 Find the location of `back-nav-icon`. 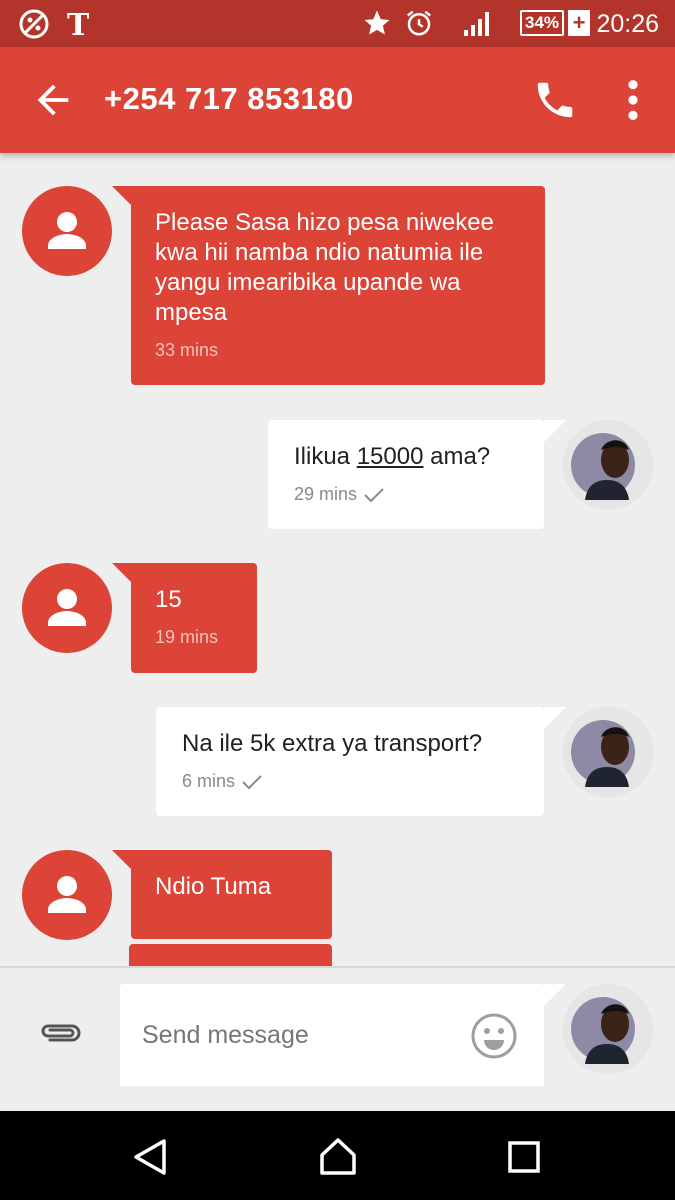

back-nav-icon is located at coordinates (150, 1157).